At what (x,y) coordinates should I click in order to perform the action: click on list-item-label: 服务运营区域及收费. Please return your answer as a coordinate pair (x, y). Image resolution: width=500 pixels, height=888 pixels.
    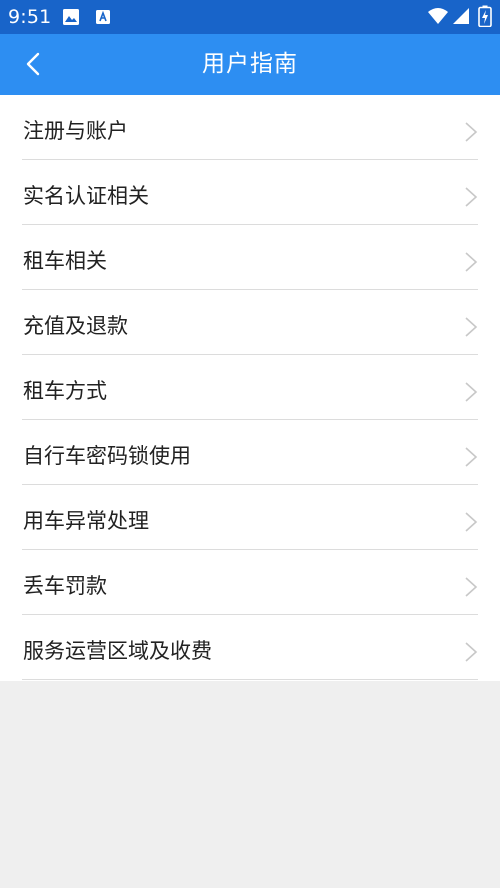
    Looking at the image, I should click on (117, 651).